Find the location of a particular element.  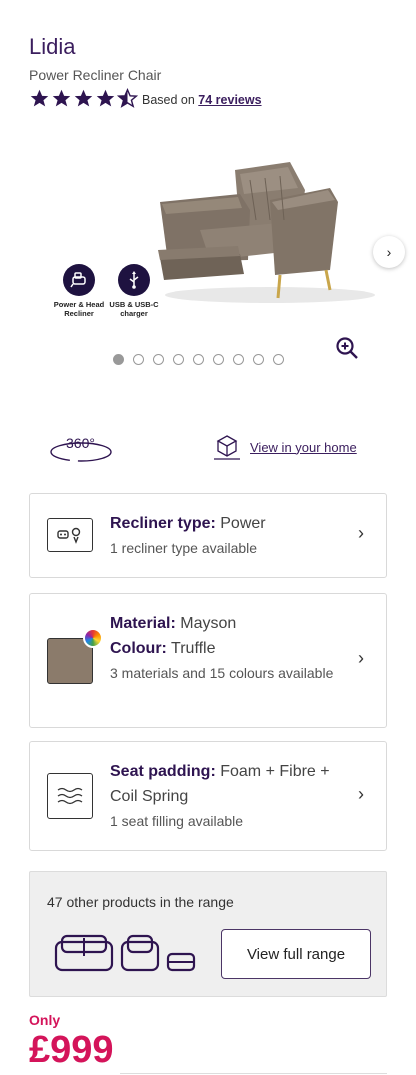

product-subtitle: Power Recliner Chair is located at coordinates (95, 75).